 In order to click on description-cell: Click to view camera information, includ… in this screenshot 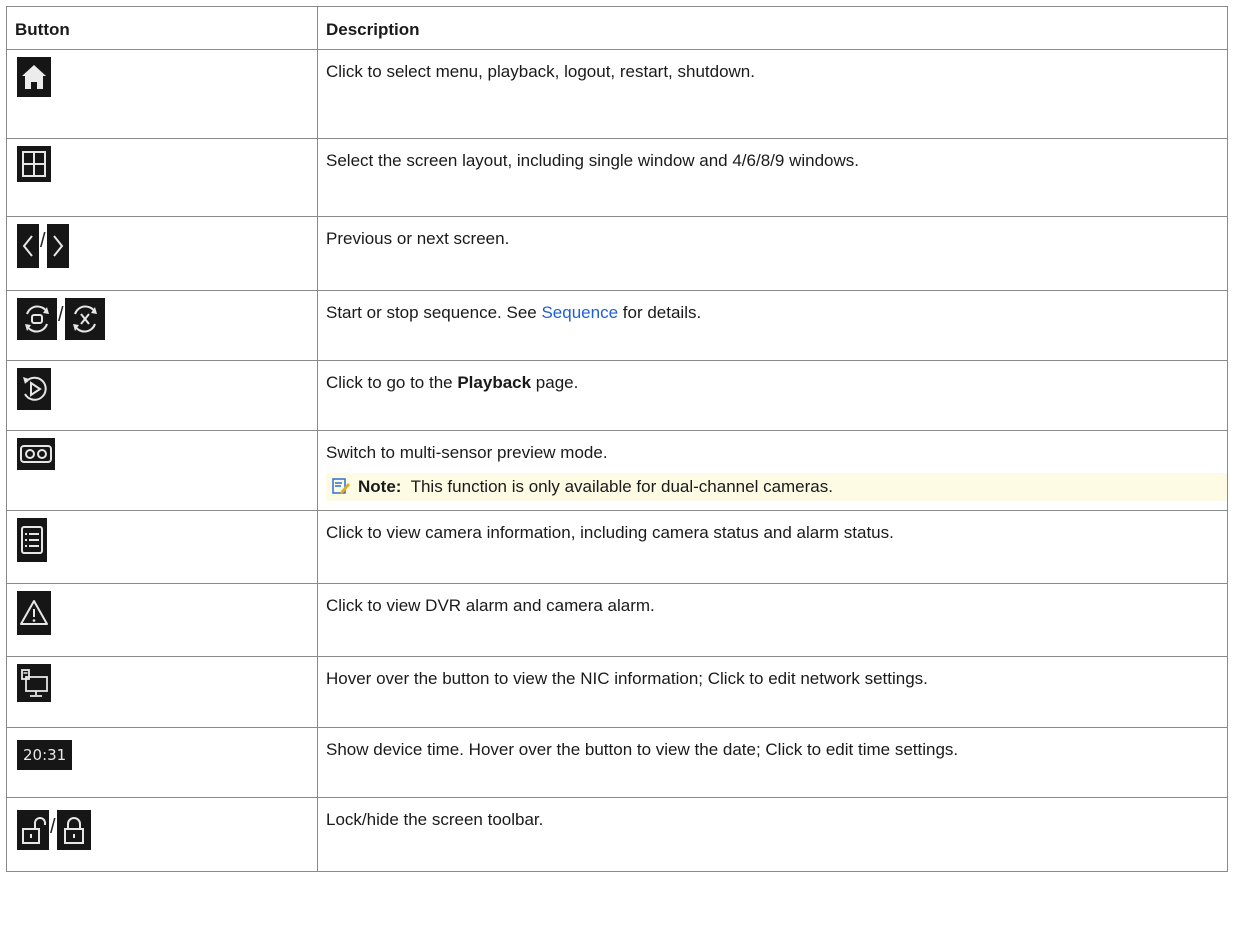, I will do `click(772, 547)`.